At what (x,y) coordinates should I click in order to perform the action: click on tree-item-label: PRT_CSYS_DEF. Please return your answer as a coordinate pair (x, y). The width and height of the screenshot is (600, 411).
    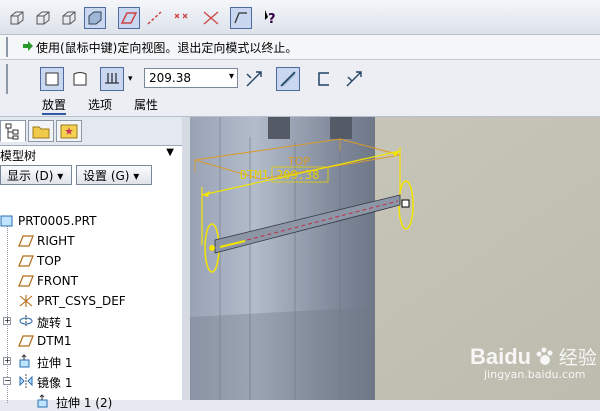
    Looking at the image, I should click on (81, 301).